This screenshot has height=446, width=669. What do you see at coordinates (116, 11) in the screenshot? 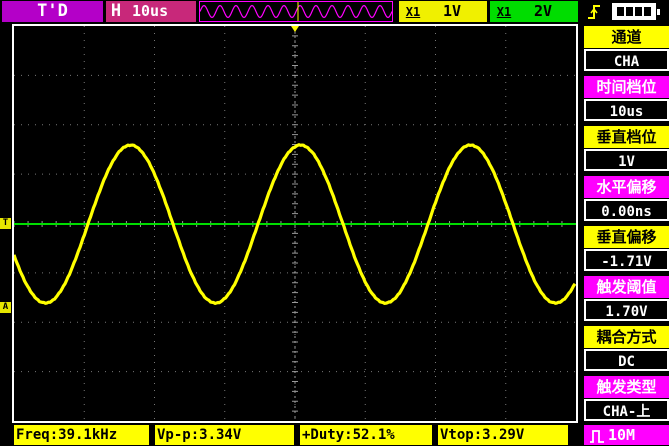
I see `timebase-label: H` at bounding box center [116, 11].